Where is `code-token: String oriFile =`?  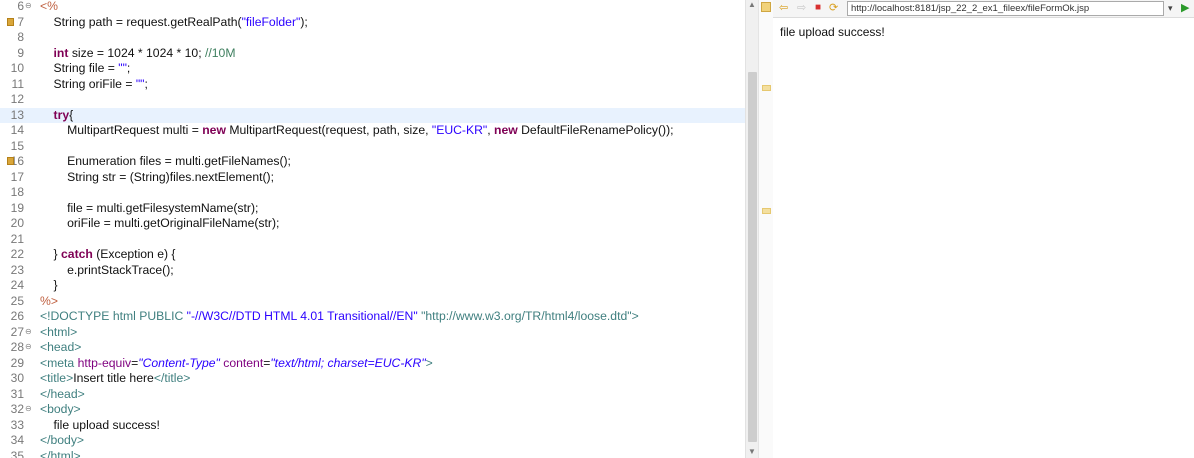
code-token: String oriFile = is located at coordinates (88, 83).